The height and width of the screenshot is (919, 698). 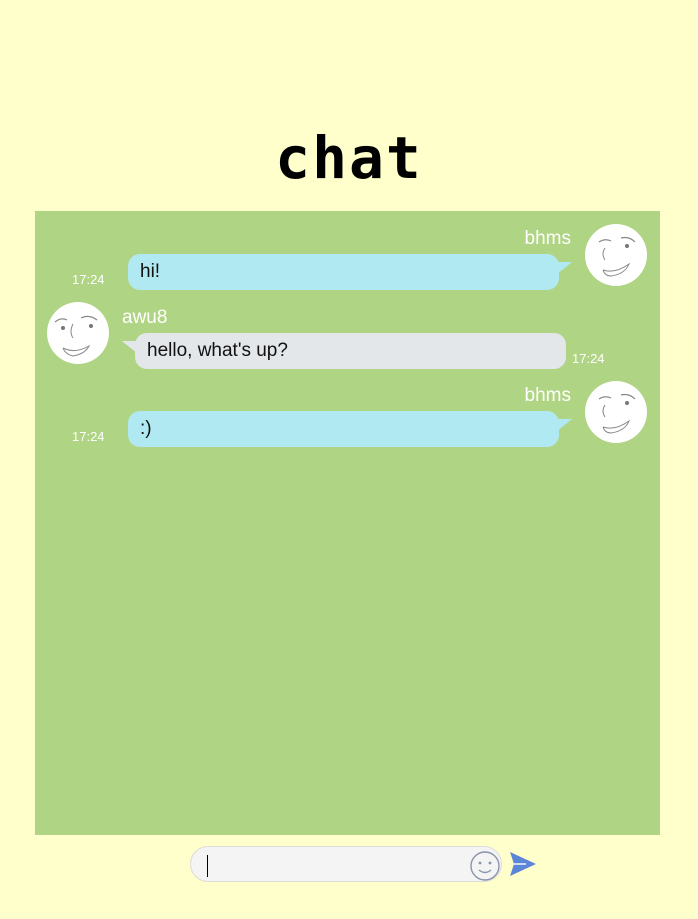 I want to click on paper-plane-icon, so click(x=523, y=864).